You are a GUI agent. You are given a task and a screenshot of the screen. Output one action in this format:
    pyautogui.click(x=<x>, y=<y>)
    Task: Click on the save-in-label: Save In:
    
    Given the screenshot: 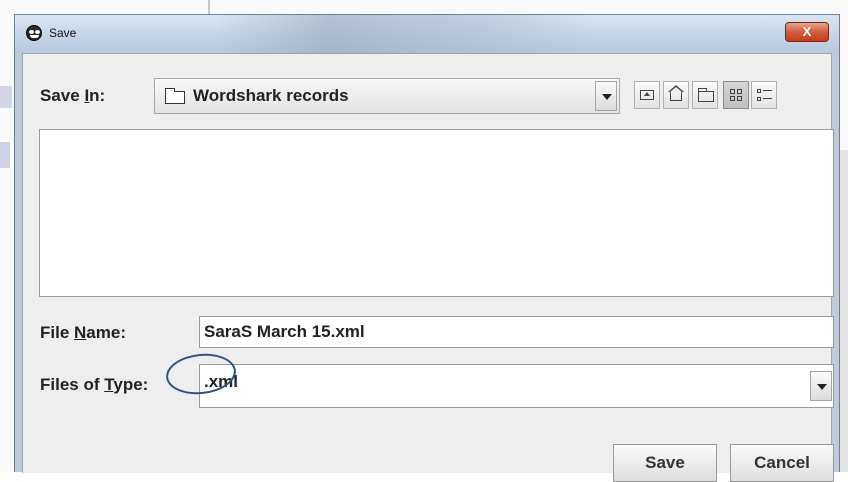 What is the action you would take?
    pyautogui.click(x=73, y=95)
    